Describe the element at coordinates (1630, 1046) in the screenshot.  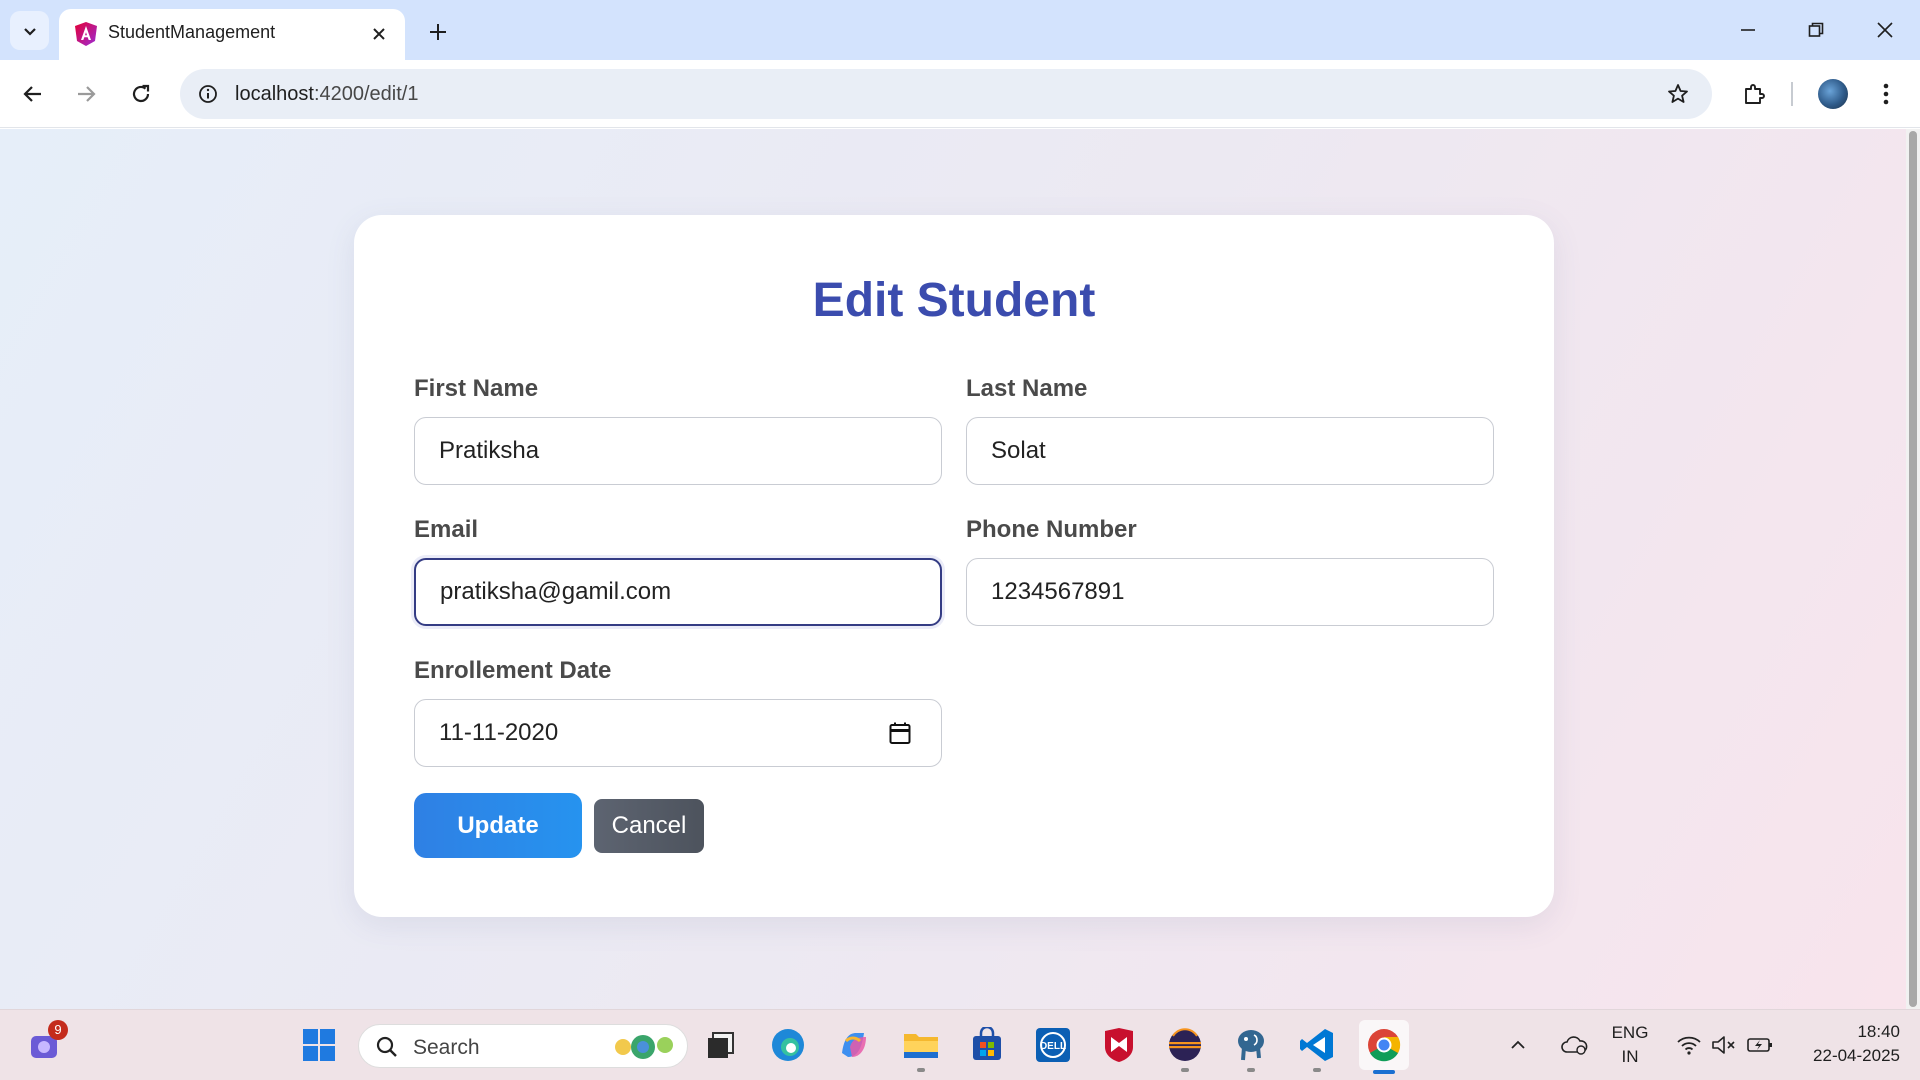
I see `language-indicator: ENG IN` at that location.